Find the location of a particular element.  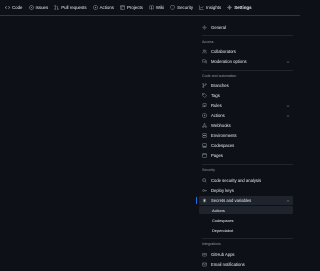

tab-security: Security is located at coordinates (181, 7).